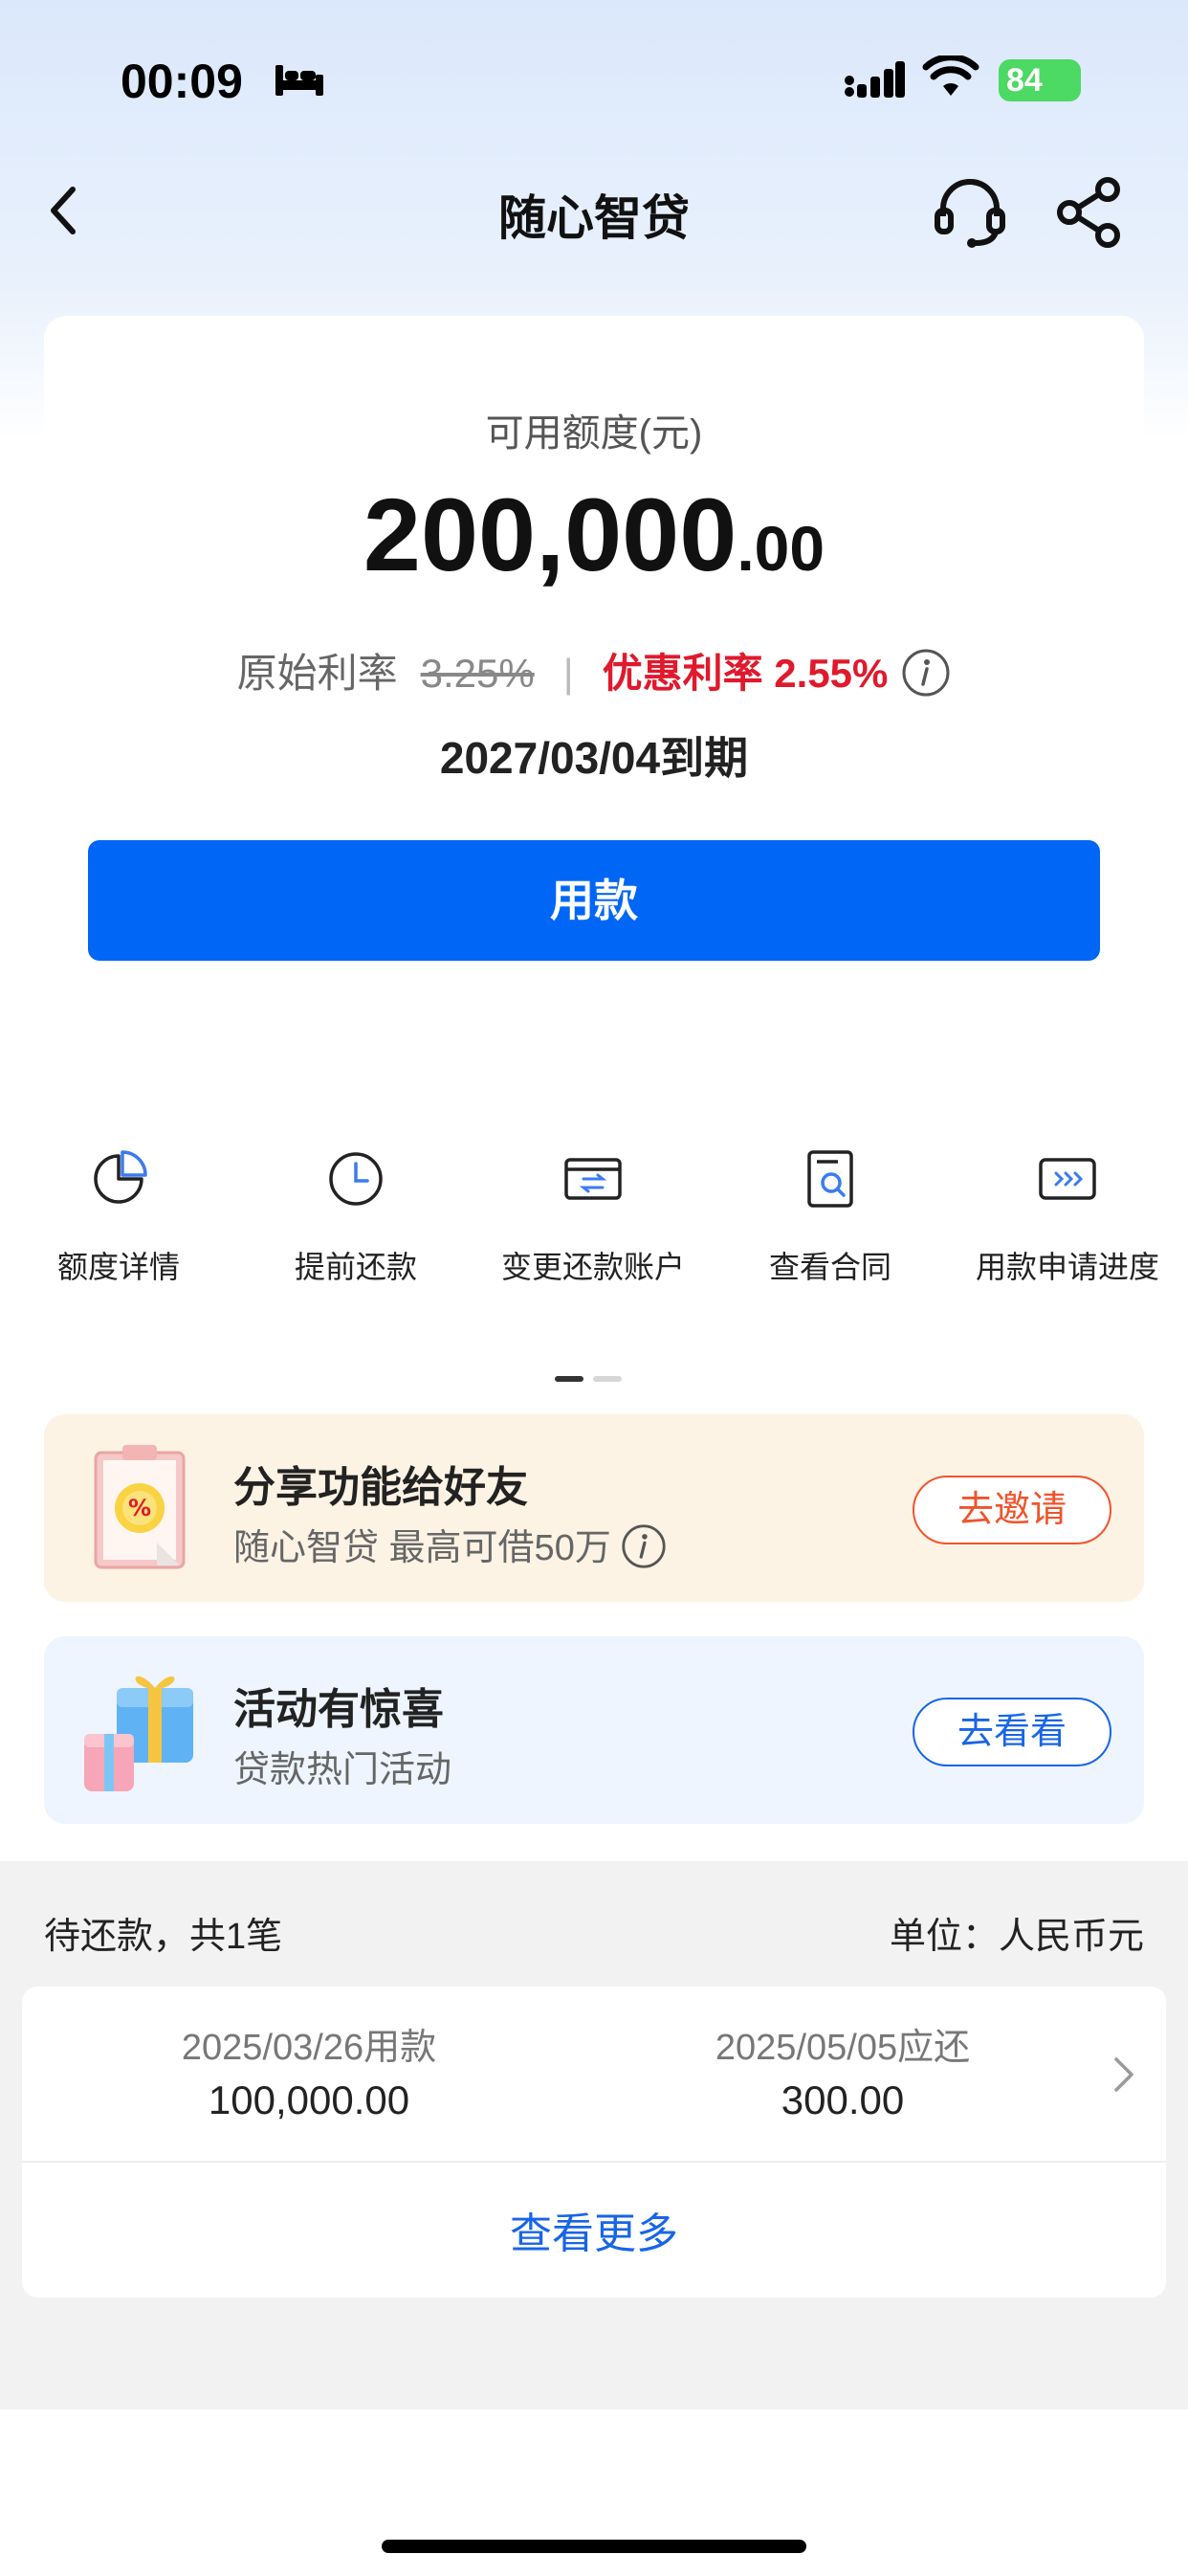 The image size is (1188, 2576). What do you see at coordinates (1123, 2075) in the screenshot?
I see `chevron-right-icon` at bounding box center [1123, 2075].